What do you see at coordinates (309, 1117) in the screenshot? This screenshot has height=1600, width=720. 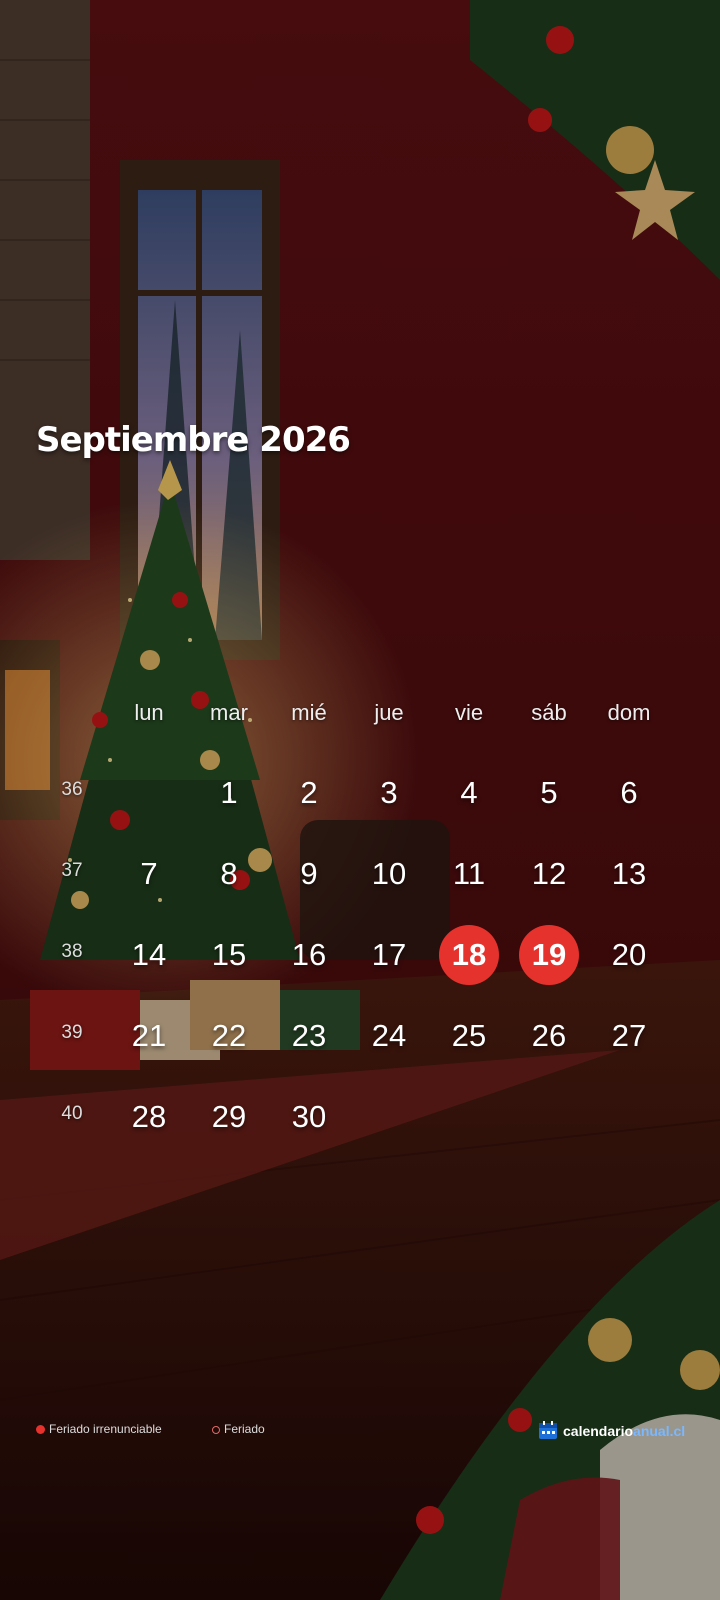 I see `day-cell: 30` at bounding box center [309, 1117].